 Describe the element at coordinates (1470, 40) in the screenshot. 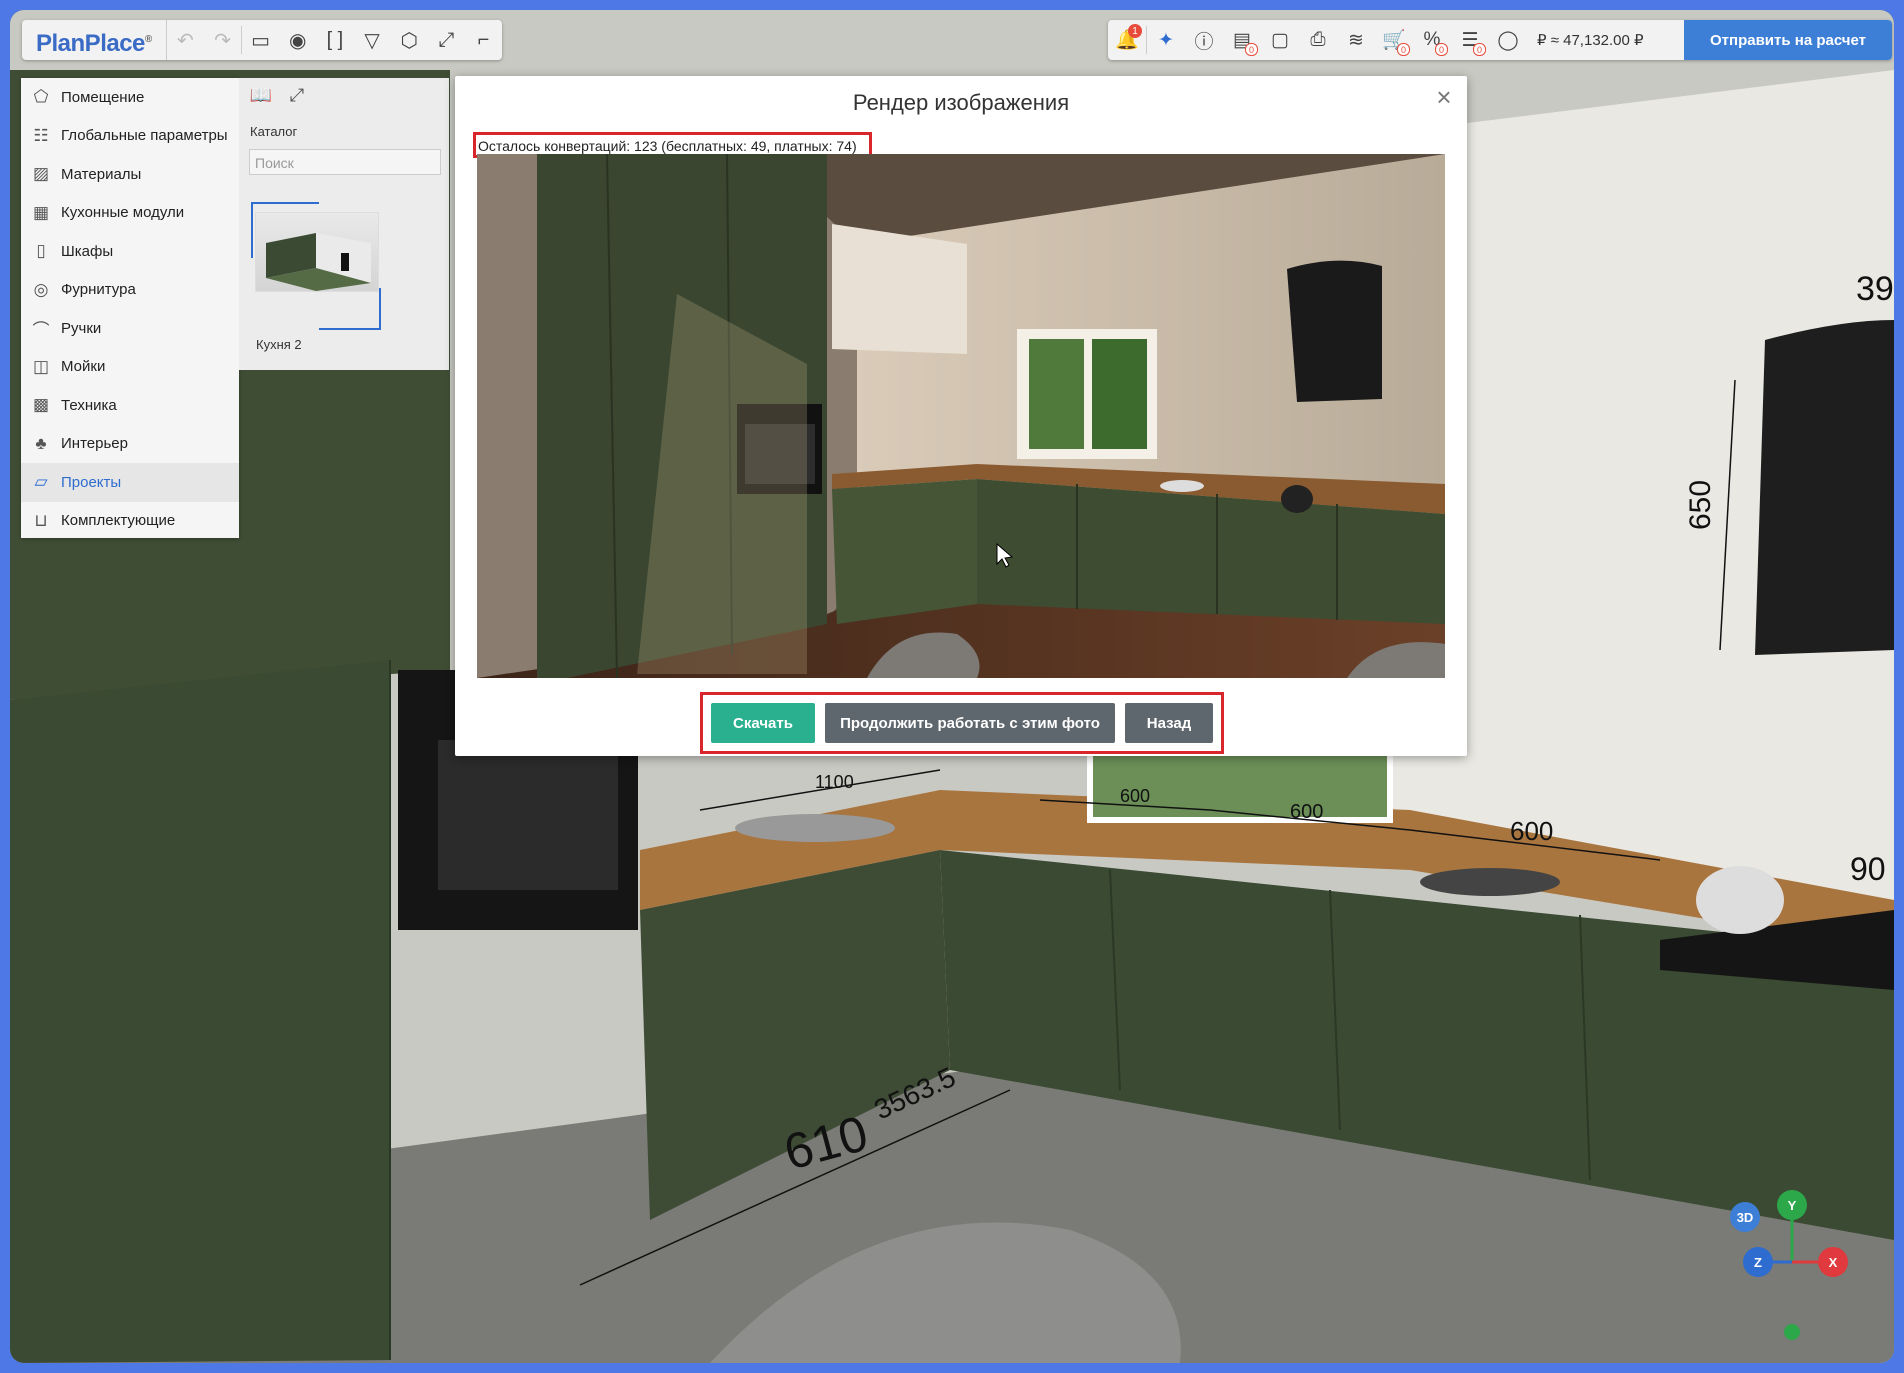

I see `list-icon: ☰ 0` at that location.